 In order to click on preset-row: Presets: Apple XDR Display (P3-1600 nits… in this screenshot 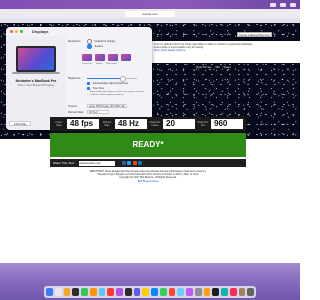, I will do `click(97, 106)`.